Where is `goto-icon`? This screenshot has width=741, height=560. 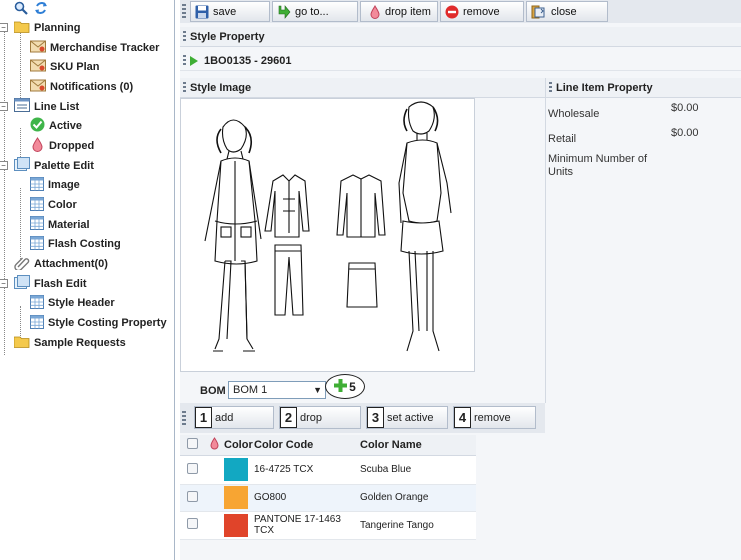
goto-icon is located at coordinates (284, 11).